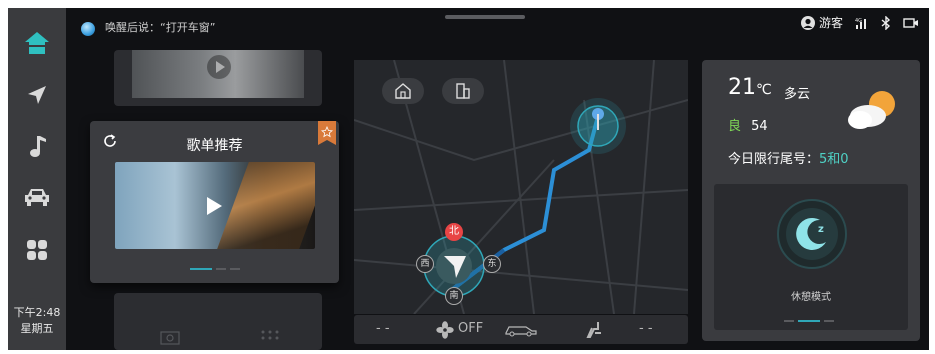 This screenshot has width=935, height=354. I want to click on fan-status: OFF, so click(470, 328).